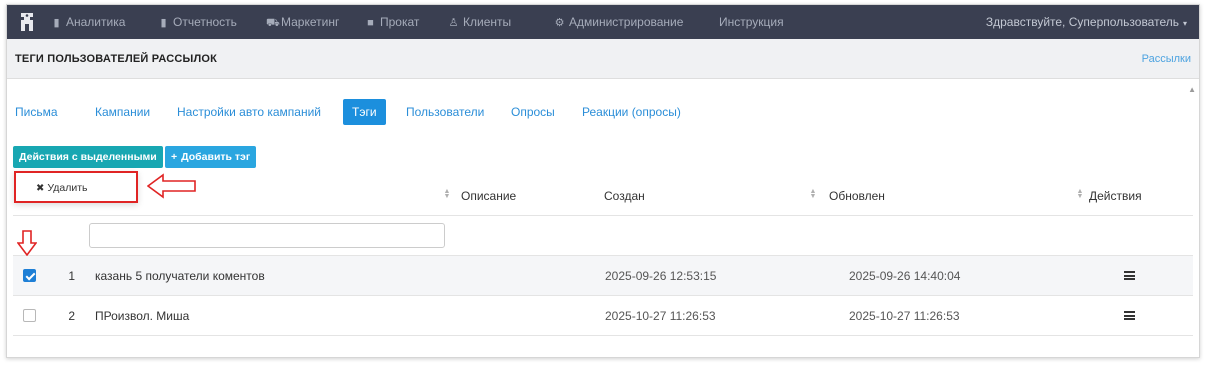  I want to click on nav-label: Инструкция, so click(751, 22).